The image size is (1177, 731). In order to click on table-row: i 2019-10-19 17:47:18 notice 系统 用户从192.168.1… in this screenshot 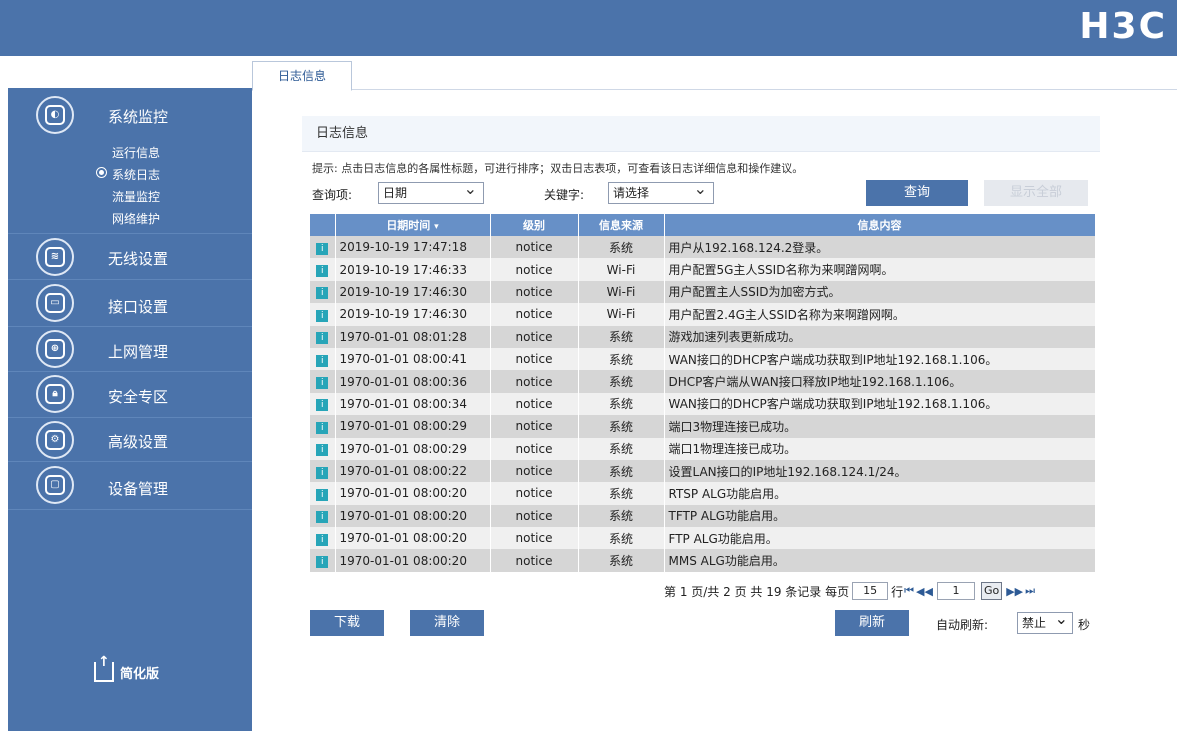, I will do `click(703, 247)`.